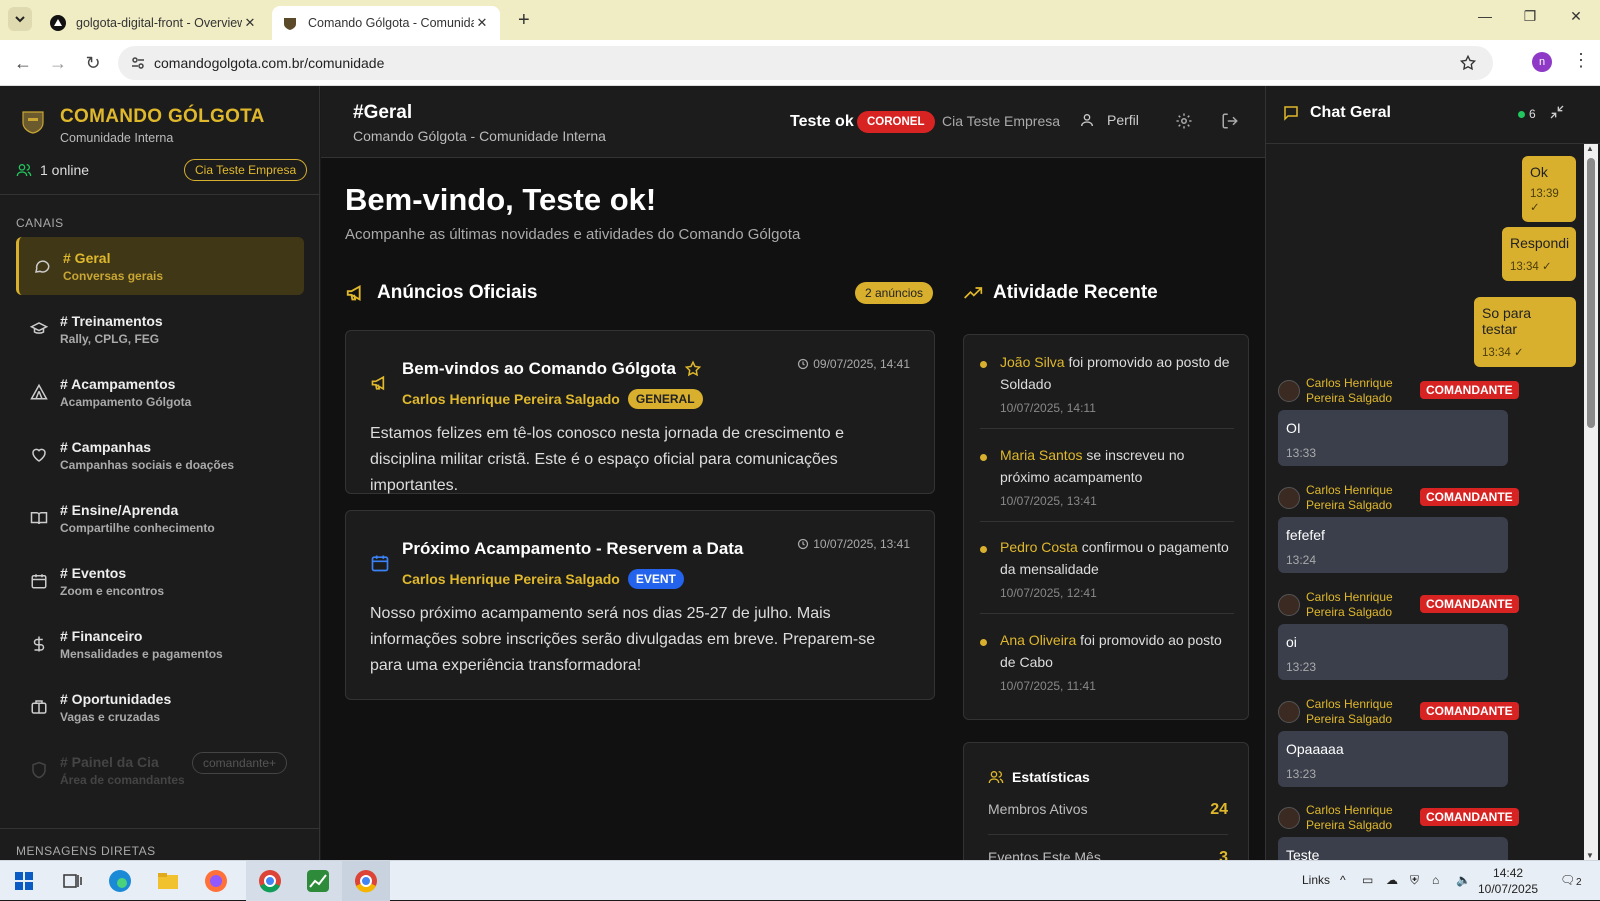 This screenshot has width=1600, height=901. I want to click on browser-profile-avatar: n, so click(1542, 62).